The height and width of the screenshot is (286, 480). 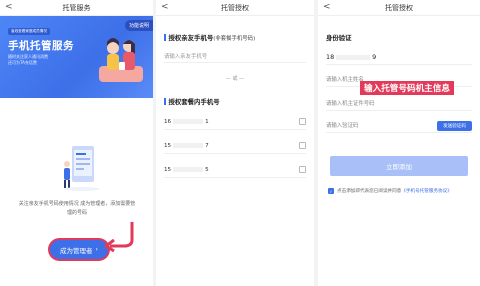 I want to click on package-number-section: 授权套餐内手机号, so click(x=192, y=101).